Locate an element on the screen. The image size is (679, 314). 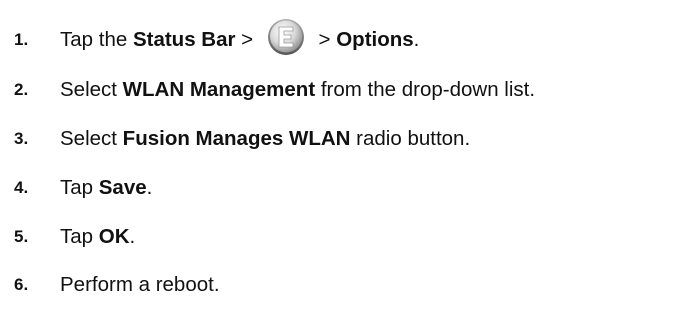
step-text-part: Tap the is located at coordinates (96, 39).